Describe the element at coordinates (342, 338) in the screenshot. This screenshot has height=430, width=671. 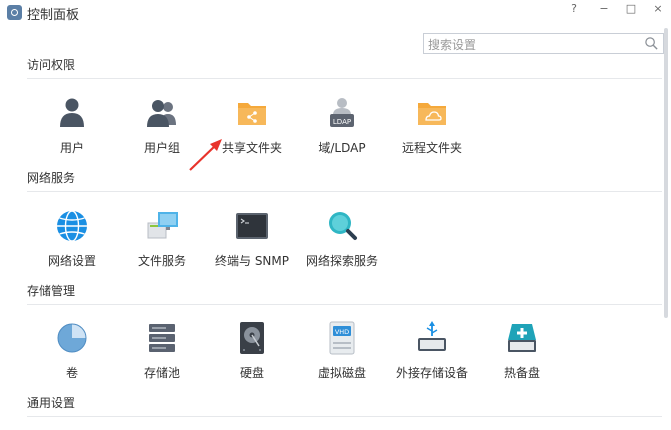
I see `virtual-disk-icon: VHD` at that location.